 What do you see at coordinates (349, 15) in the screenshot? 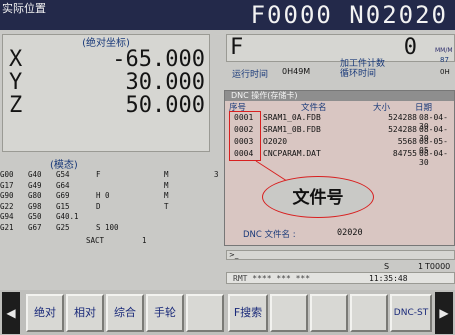
I see `program-number: F0000 N02020` at bounding box center [349, 15].